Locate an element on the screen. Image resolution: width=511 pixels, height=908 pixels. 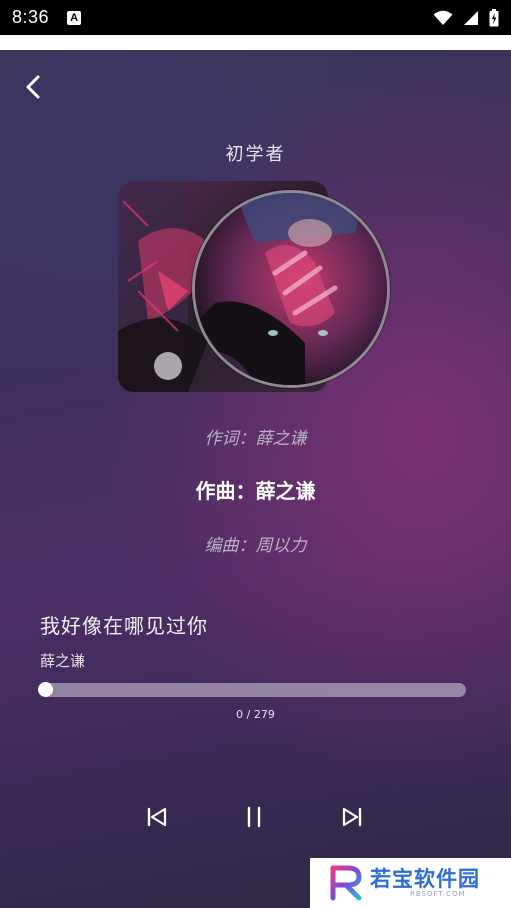
pause-icon is located at coordinates (254, 817).